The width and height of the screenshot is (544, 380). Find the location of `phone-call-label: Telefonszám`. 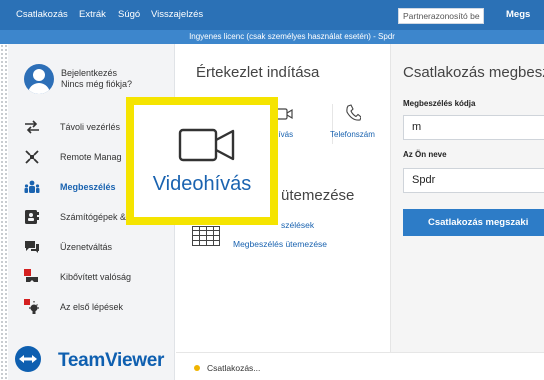

phone-call-label: Telefonszám is located at coordinates (352, 134).